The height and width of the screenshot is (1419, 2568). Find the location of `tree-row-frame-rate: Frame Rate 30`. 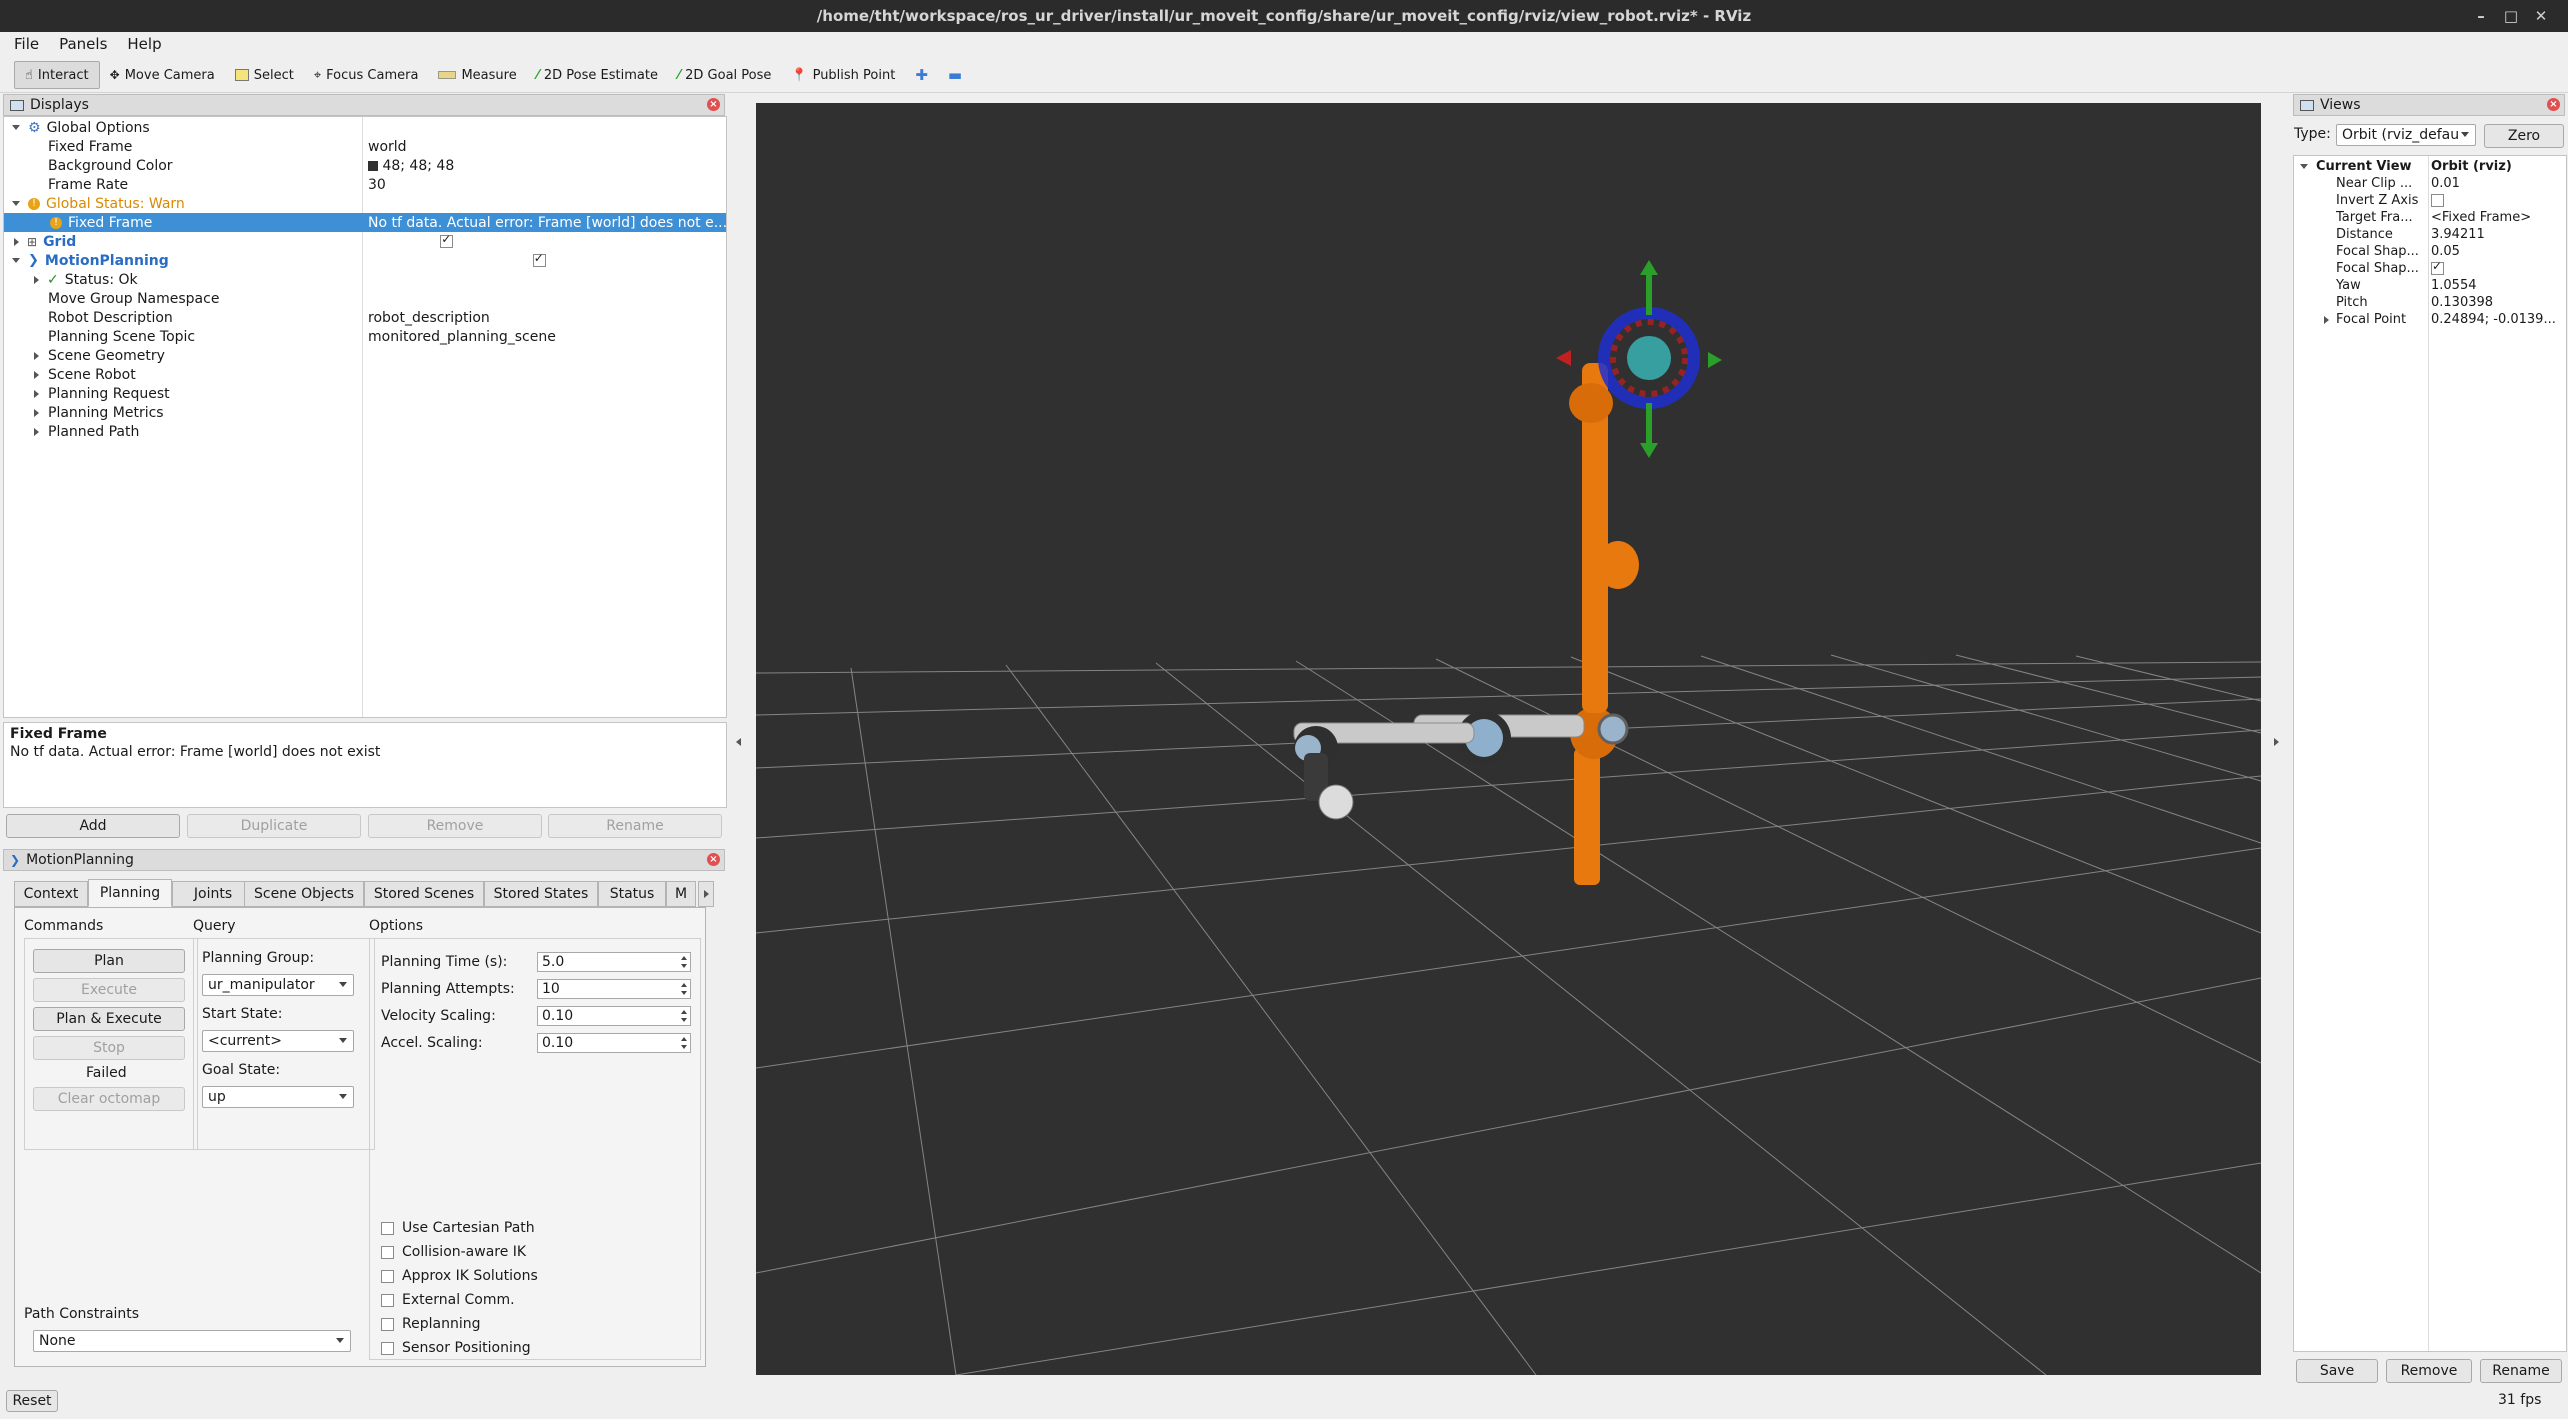

tree-row-frame-rate: Frame Rate 30 is located at coordinates (365, 184).